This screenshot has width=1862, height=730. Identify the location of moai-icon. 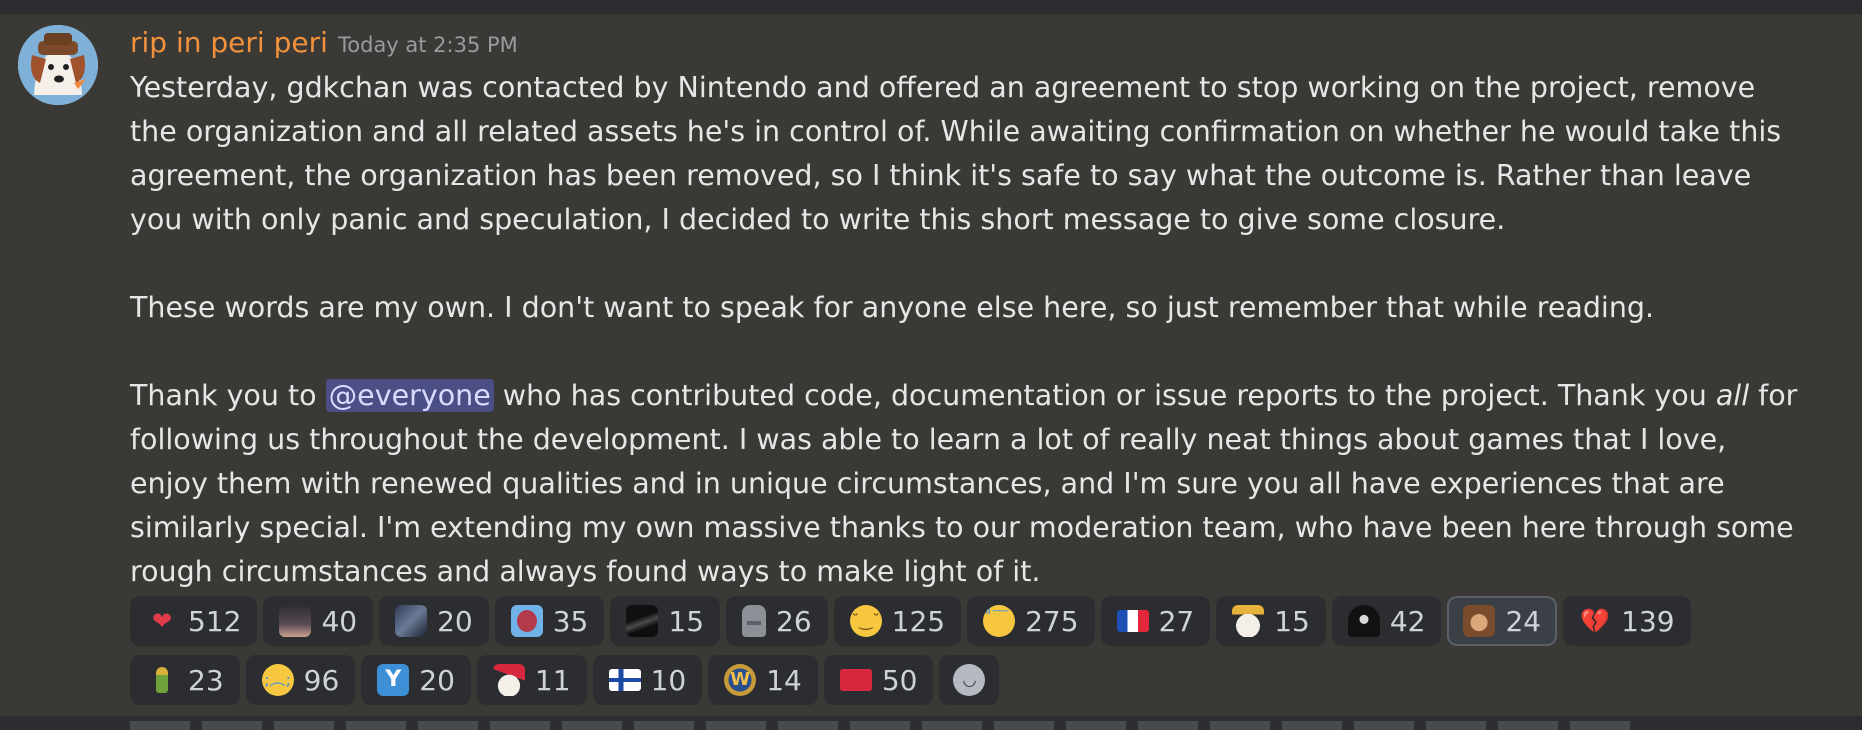
(754, 621).